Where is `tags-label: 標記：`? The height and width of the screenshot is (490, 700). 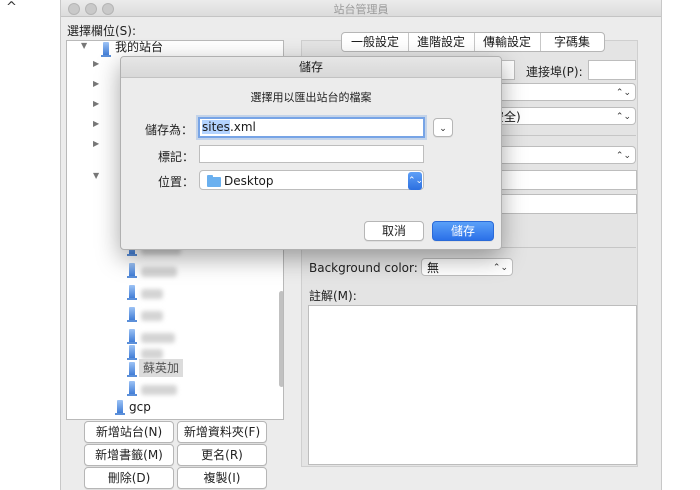 tags-label: 標記： is located at coordinates (176, 157).